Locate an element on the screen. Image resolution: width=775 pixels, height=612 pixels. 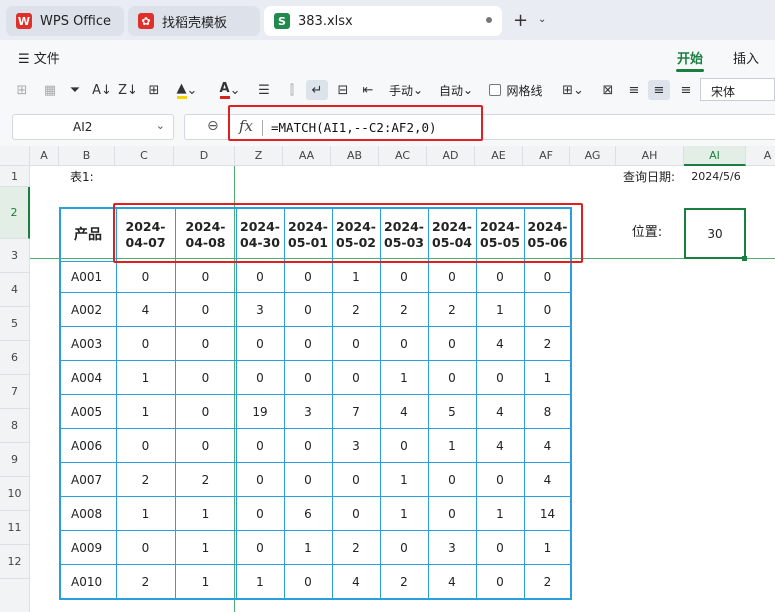
filter-icon: ⏷ is located at coordinates (75, 90).